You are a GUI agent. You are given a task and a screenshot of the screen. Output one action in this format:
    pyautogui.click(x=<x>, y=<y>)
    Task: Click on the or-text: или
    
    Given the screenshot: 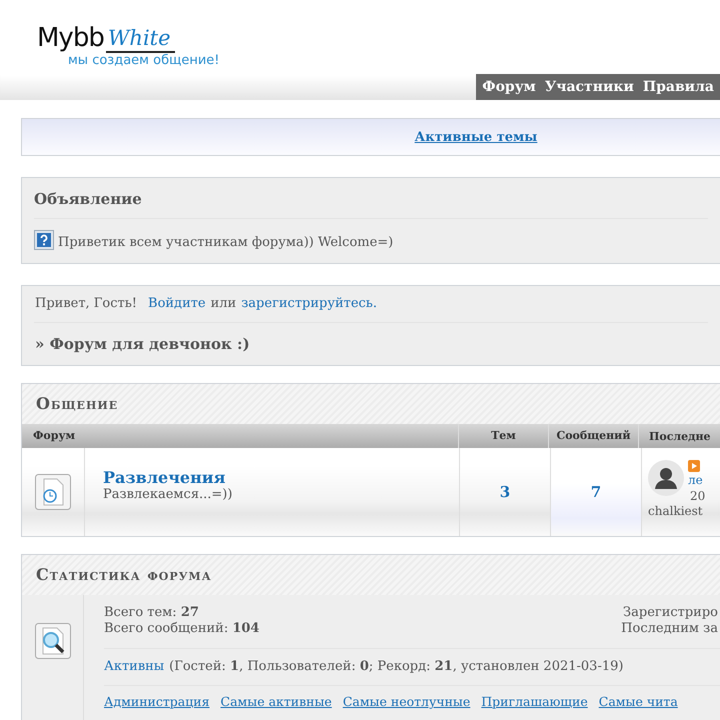 What is the action you would take?
    pyautogui.click(x=223, y=303)
    